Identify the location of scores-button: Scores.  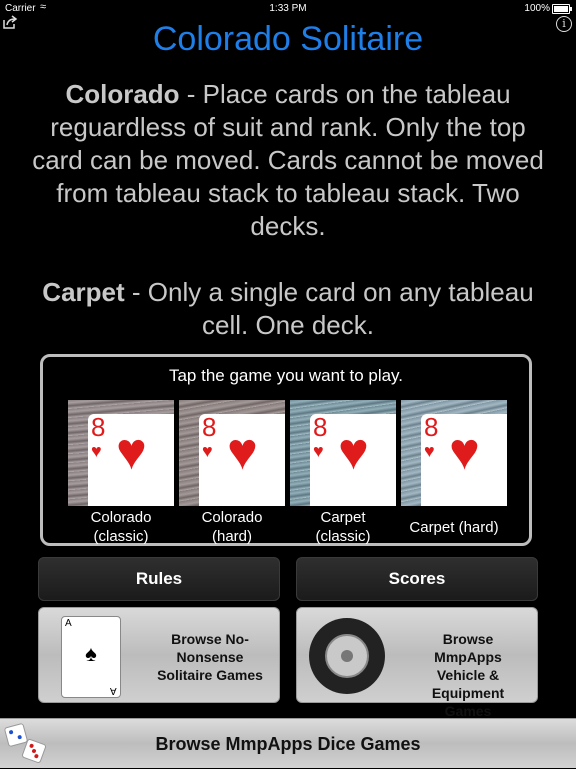
(417, 579).